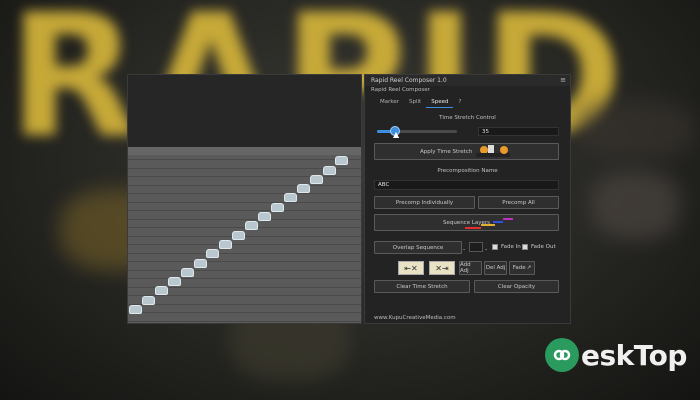  I want to click on add-adj-button: Add Adj, so click(470, 268).